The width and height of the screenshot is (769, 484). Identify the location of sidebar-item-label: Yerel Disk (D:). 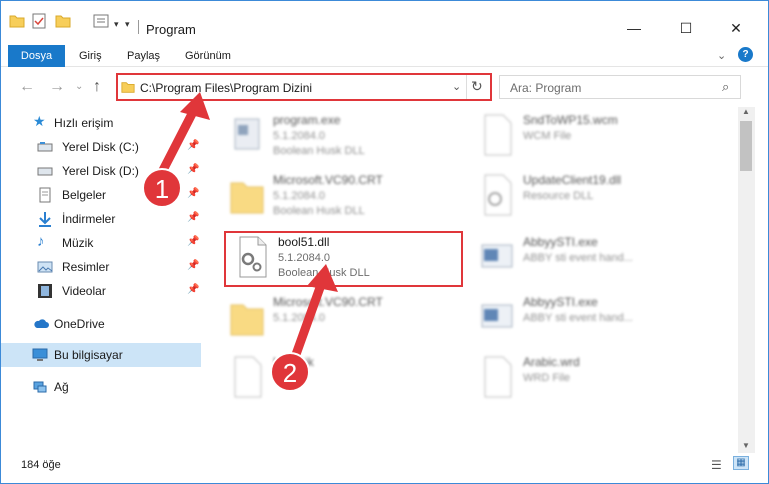
(100, 171).